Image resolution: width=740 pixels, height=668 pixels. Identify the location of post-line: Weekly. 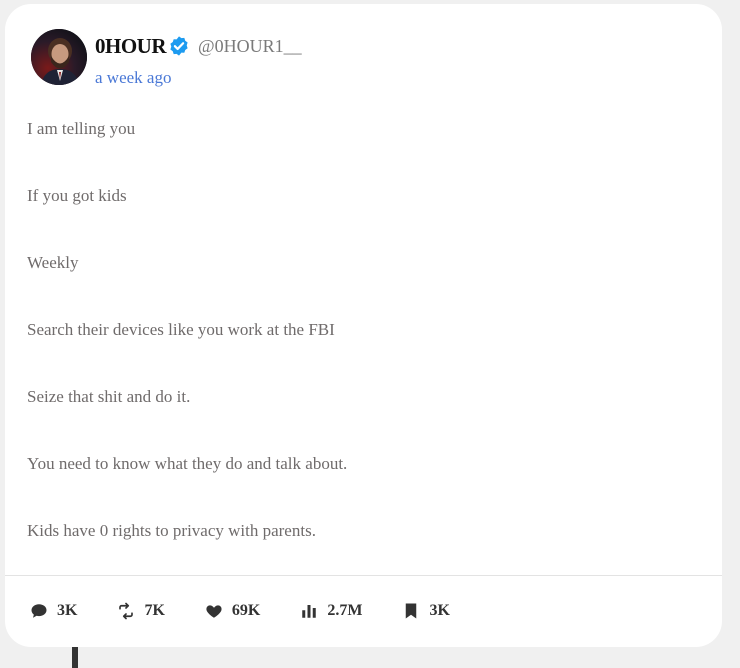
(53, 262).